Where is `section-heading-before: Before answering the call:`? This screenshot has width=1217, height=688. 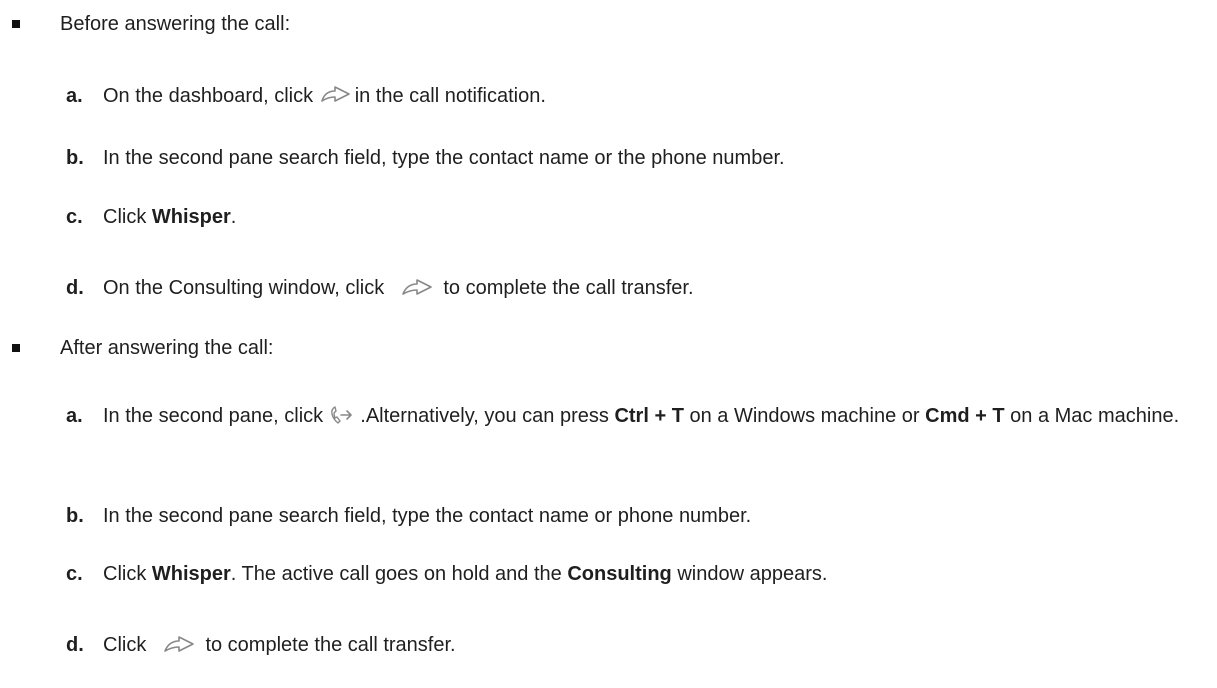 section-heading-before: Before answering the call: is located at coordinates (175, 24).